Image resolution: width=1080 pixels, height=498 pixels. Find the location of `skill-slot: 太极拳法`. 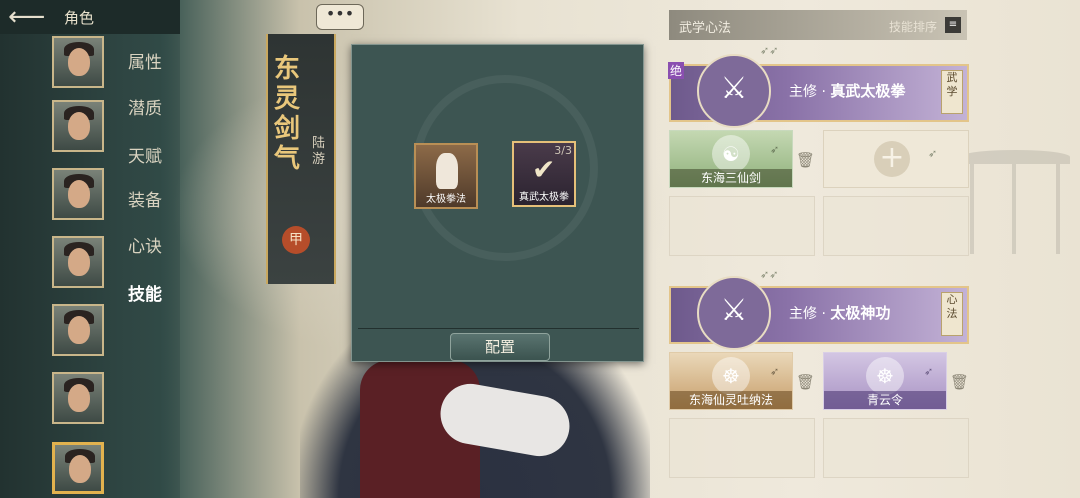

skill-slot: 太极拳法 is located at coordinates (446, 176).